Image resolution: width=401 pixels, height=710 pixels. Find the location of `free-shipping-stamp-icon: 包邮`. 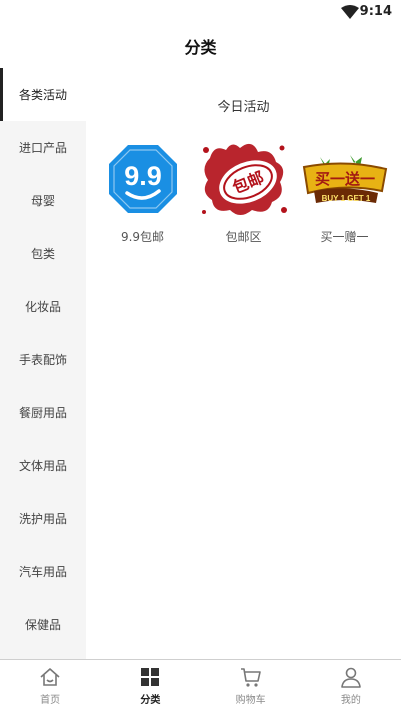

free-shipping-stamp-icon: 包邮 is located at coordinates (244, 179).